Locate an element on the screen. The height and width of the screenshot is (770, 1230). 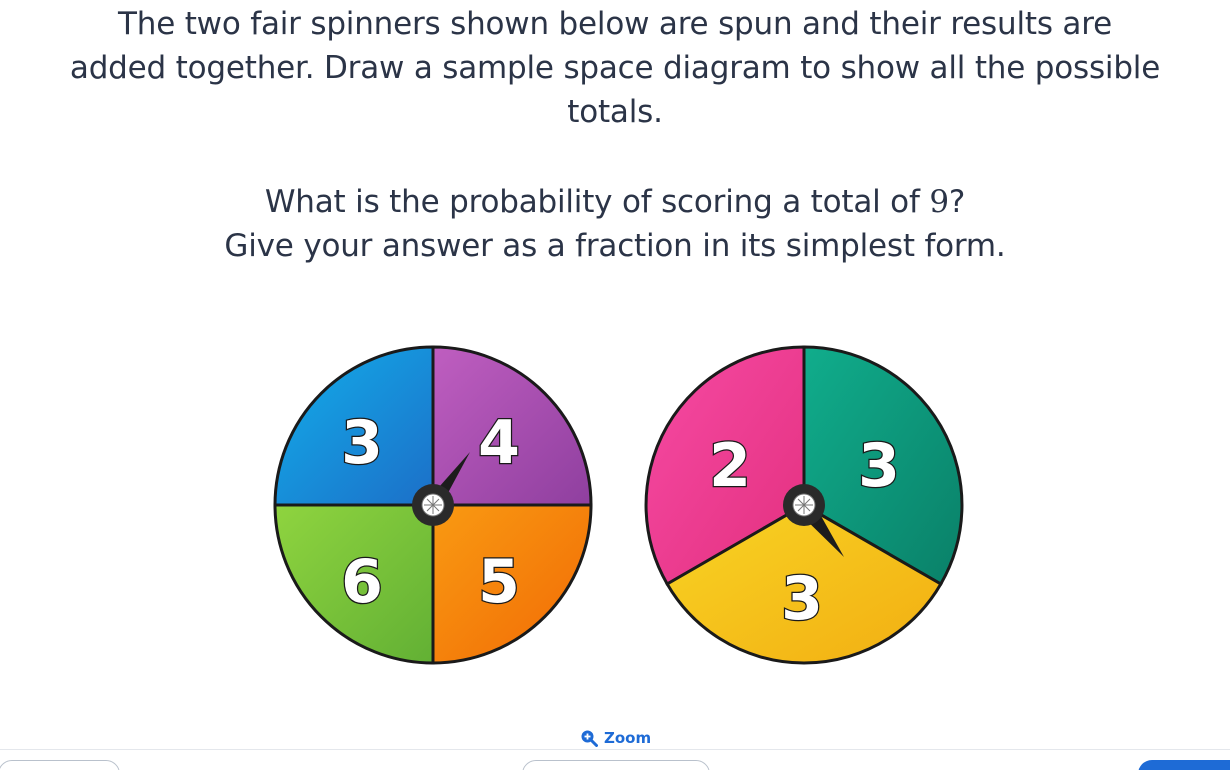
spinner2-label-2: 3 is located at coordinates (879, 466).